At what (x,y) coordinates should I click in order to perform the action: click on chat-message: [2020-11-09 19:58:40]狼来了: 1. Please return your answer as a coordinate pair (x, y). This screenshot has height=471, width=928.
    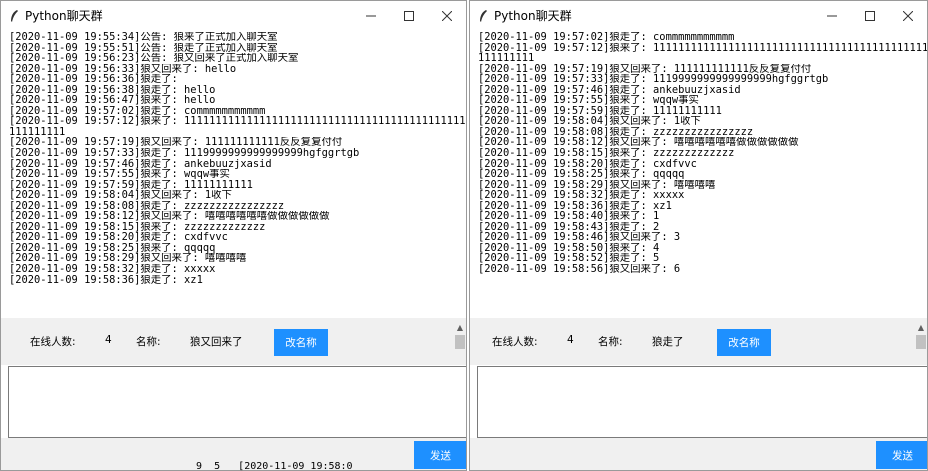
    Looking at the image, I should click on (569, 216).